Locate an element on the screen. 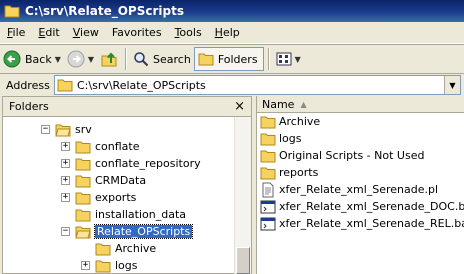  title-bar: C:\srv\Relate_OPScripts is located at coordinates (232, 11).